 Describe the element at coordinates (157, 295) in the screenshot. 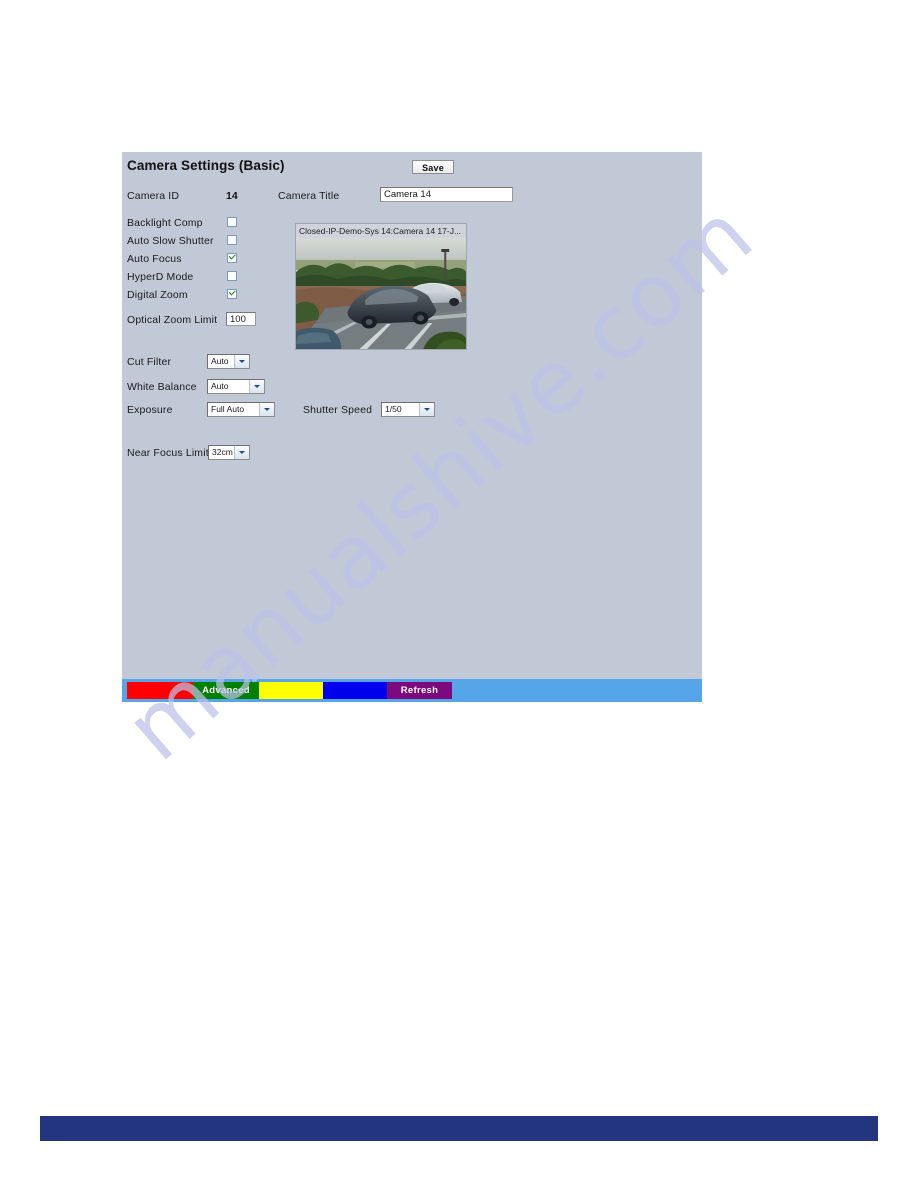

I see `digital-zoom-label: Digital Zoom` at that location.